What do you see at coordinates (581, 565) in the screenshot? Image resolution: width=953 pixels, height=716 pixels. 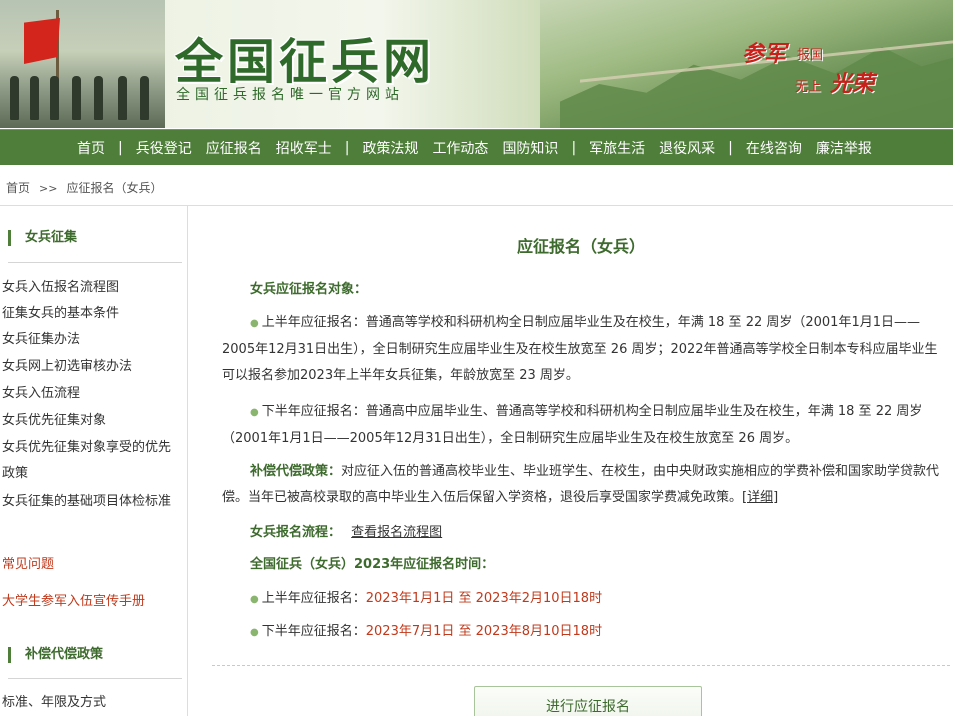 I see `schedule-heading: 全国征兵（女兵）2023年应征报名时间：` at bounding box center [581, 565].